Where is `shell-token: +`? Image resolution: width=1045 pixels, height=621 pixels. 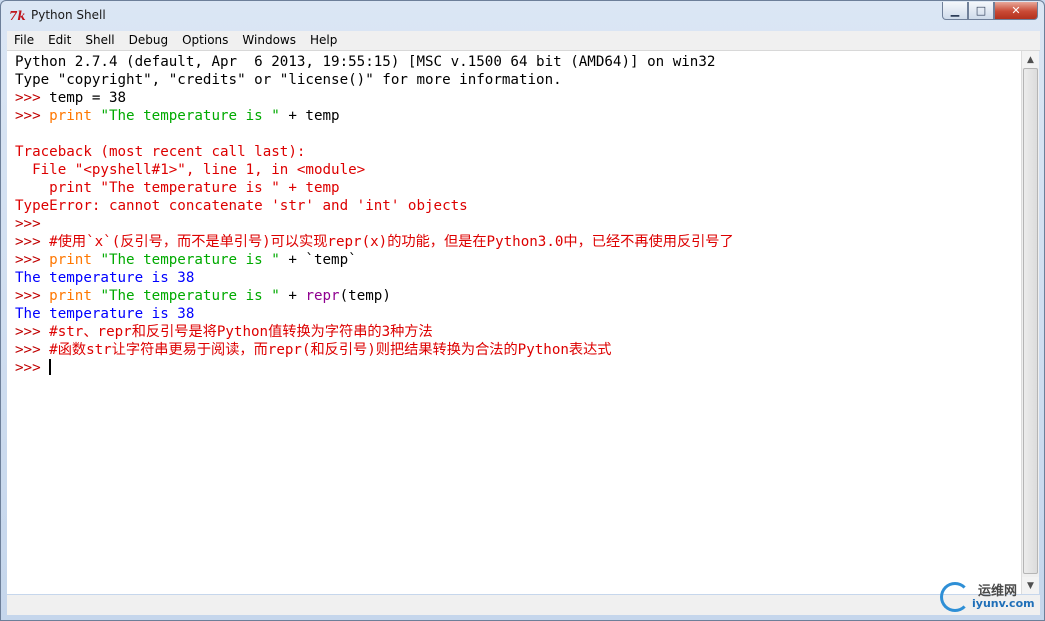
shell-token: + is located at coordinates (292, 296).